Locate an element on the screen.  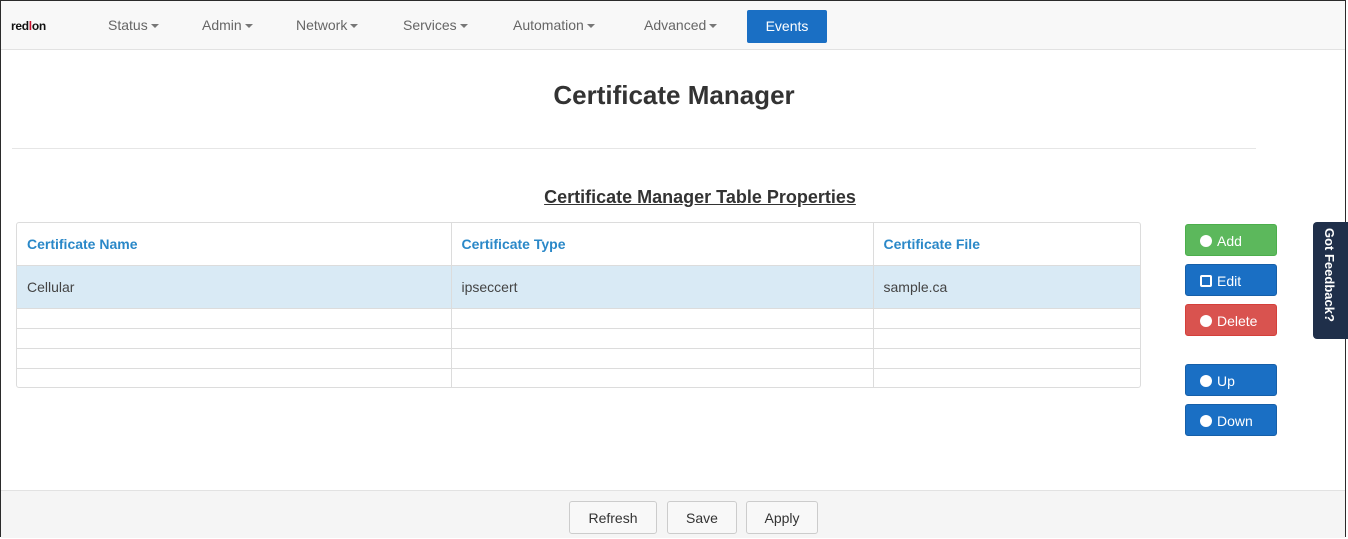
feedback-tab: Got Feedback? is located at coordinates (1330, 280).